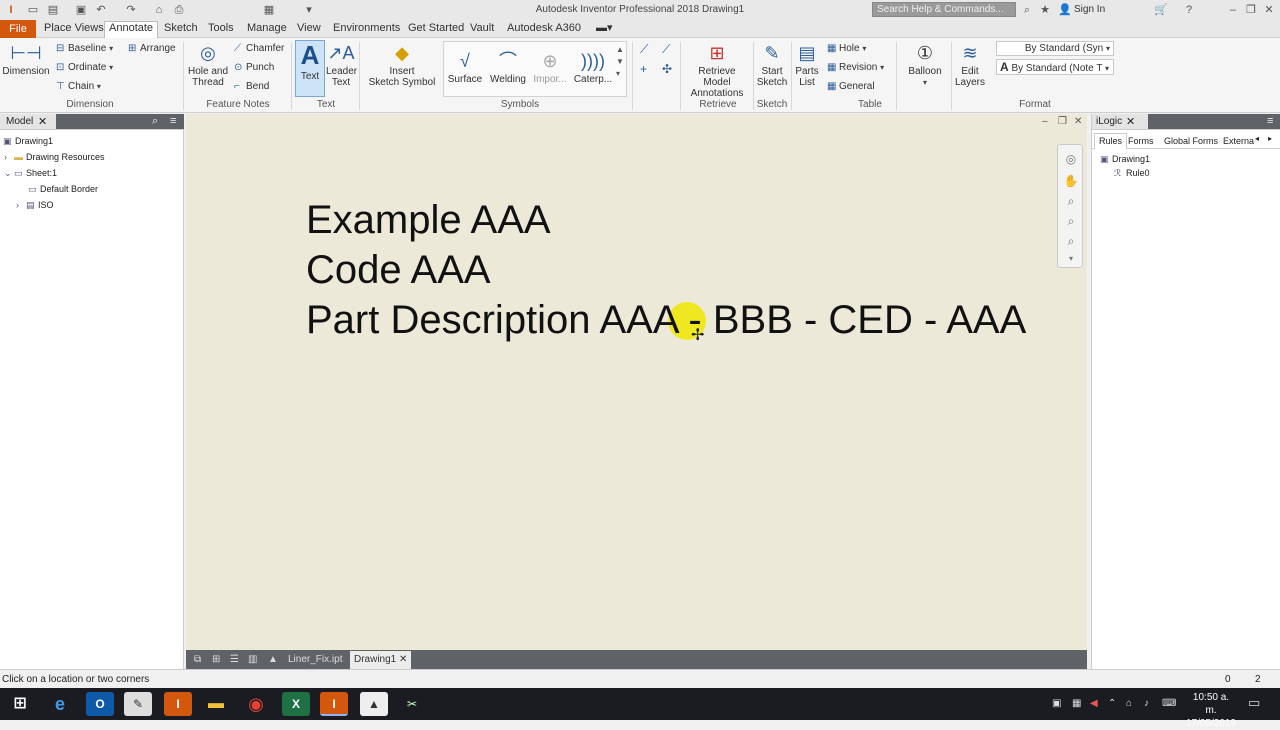  What do you see at coordinates (216, 659) in the screenshot?
I see `tile-icon: ⊞` at bounding box center [216, 659].